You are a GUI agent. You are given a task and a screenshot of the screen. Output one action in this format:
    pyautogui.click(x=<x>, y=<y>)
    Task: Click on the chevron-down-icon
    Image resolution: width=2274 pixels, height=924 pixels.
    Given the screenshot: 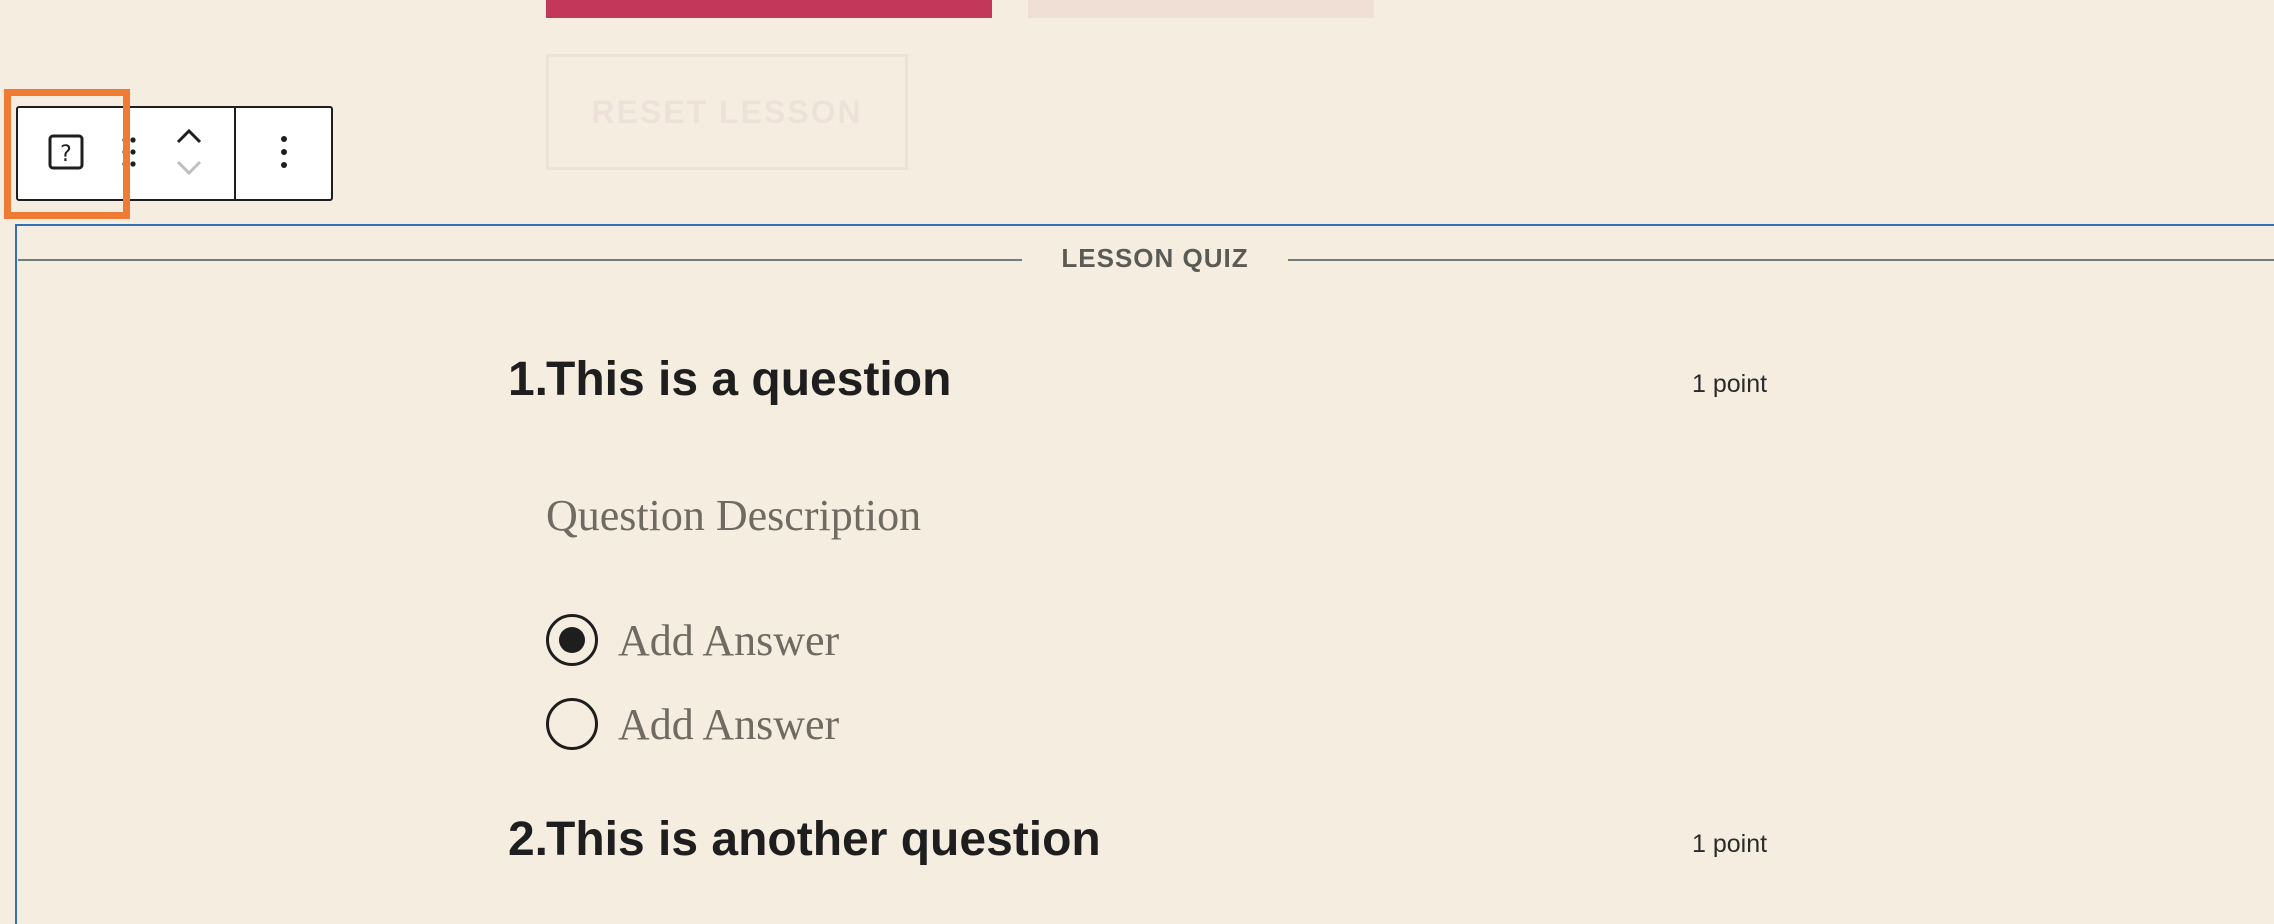 What is the action you would take?
    pyautogui.click(x=189, y=169)
    